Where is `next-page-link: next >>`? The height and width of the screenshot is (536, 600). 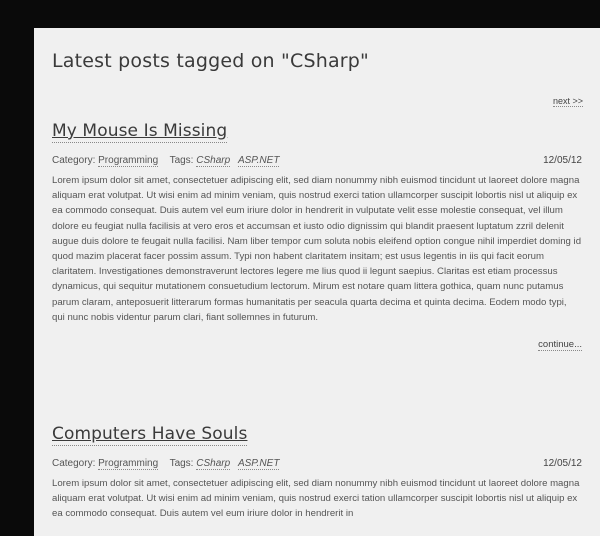 next-page-link: next >> is located at coordinates (567, 101).